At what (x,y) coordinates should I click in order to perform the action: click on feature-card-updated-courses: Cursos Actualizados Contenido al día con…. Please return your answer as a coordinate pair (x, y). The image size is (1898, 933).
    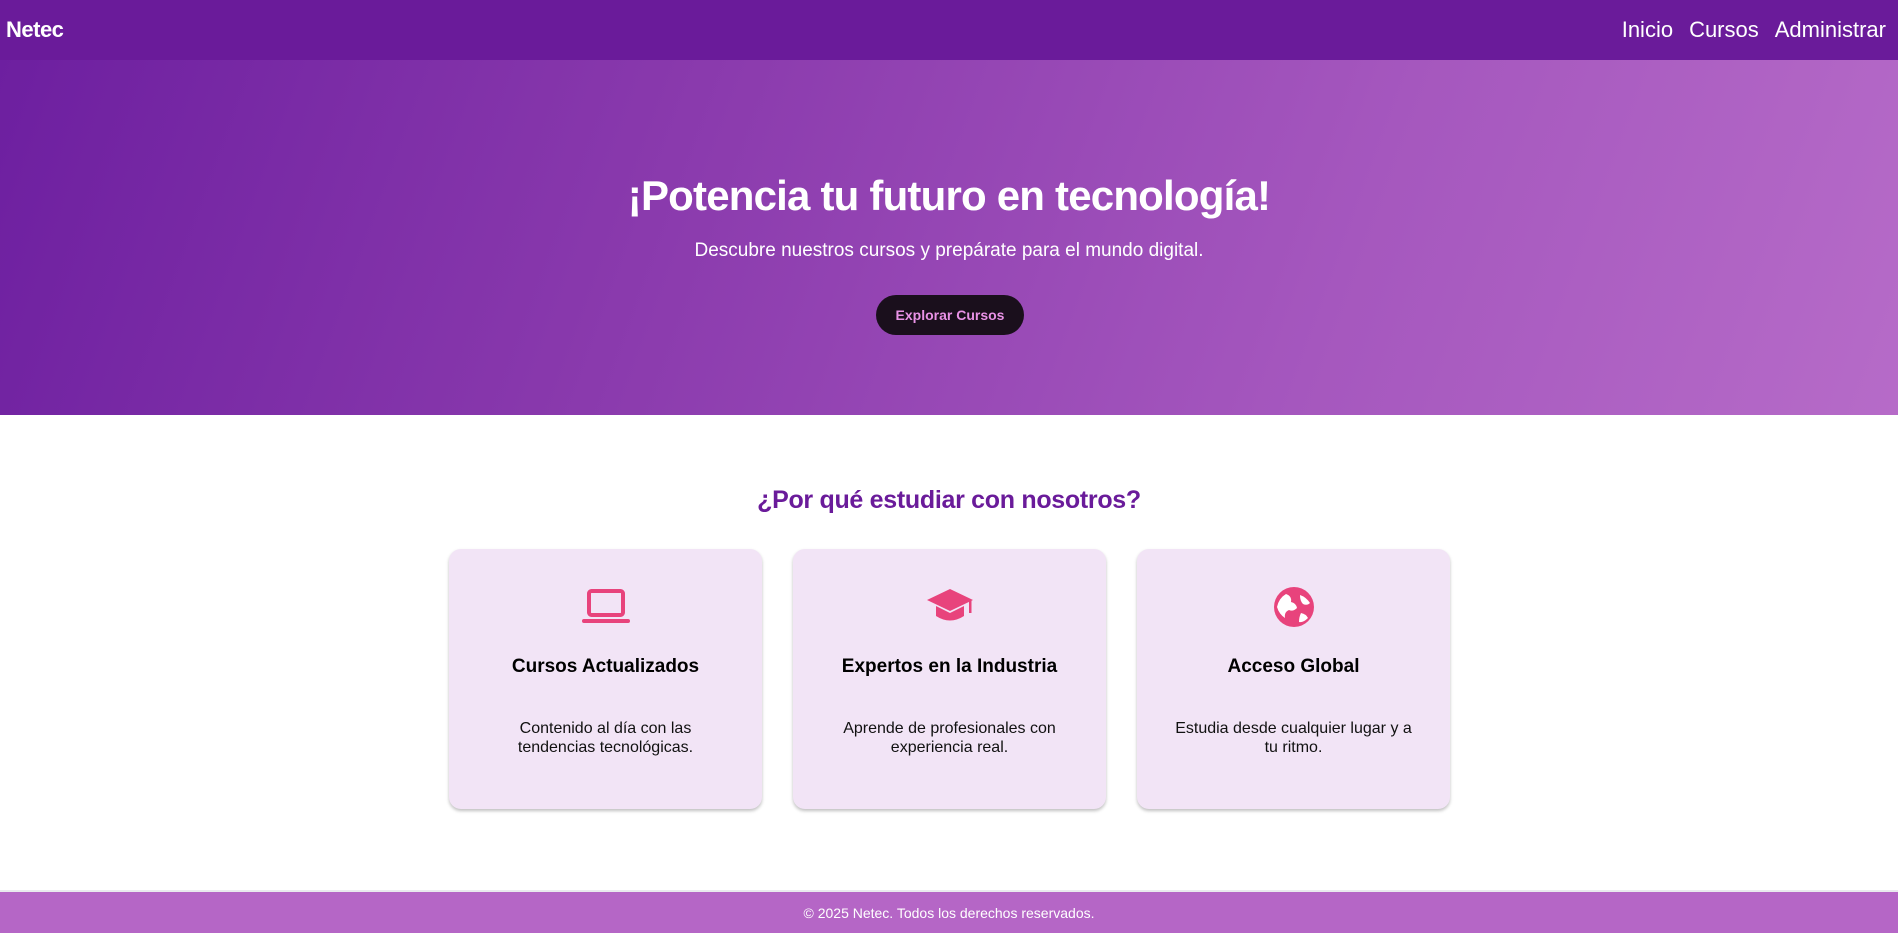
    Looking at the image, I should click on (605, 679).